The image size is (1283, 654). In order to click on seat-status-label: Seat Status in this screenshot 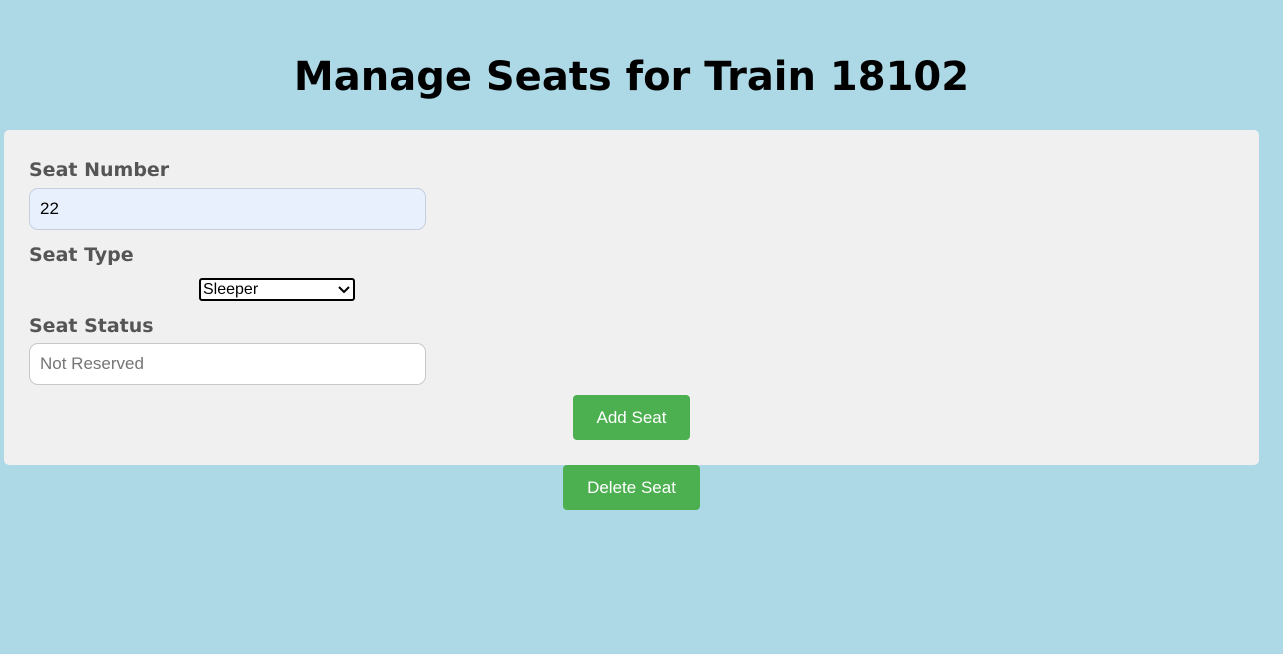, I will do `click(91, 326)`.